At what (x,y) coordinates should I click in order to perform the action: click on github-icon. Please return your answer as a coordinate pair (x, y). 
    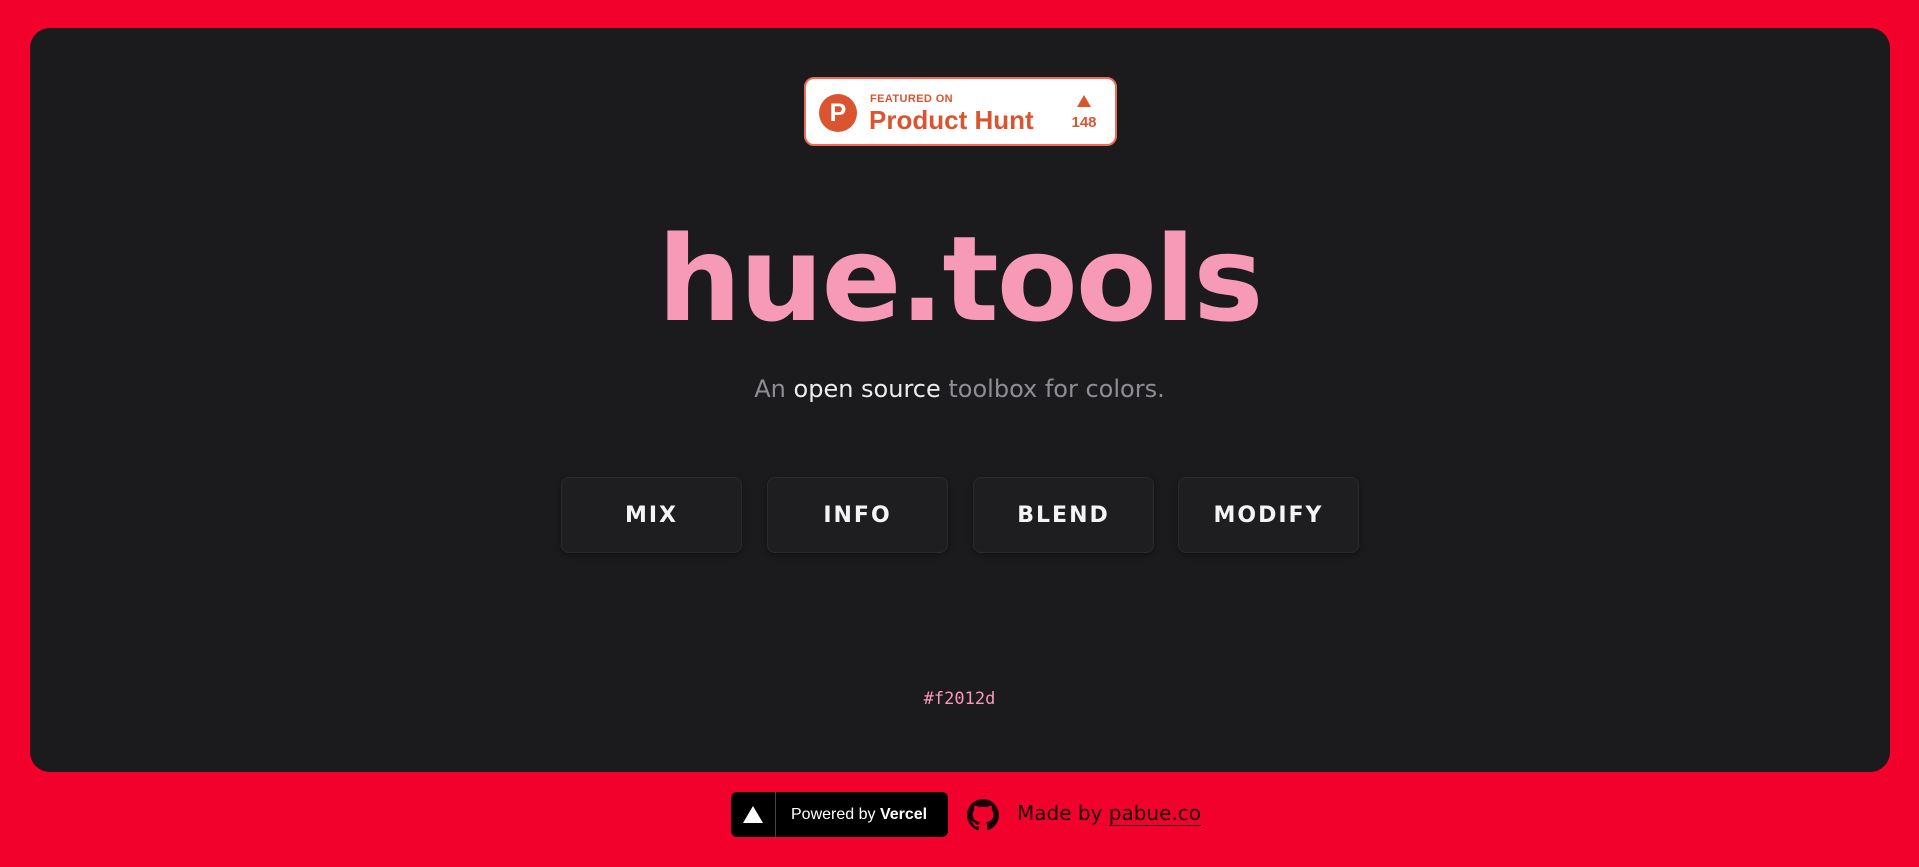
    Looking at the image, I should click on (983, 815).